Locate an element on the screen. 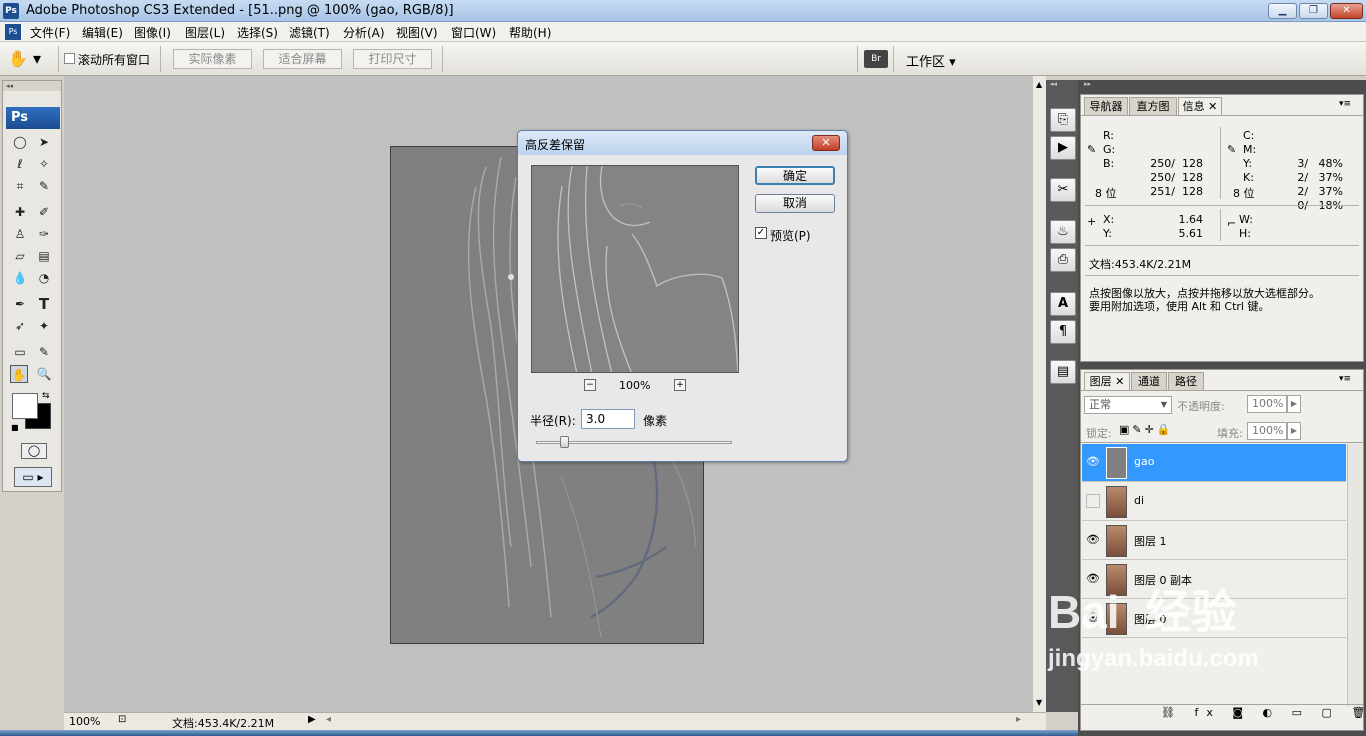  vertical-scrollbar: ▲ ▼ is located at coordinates (1039, 394).